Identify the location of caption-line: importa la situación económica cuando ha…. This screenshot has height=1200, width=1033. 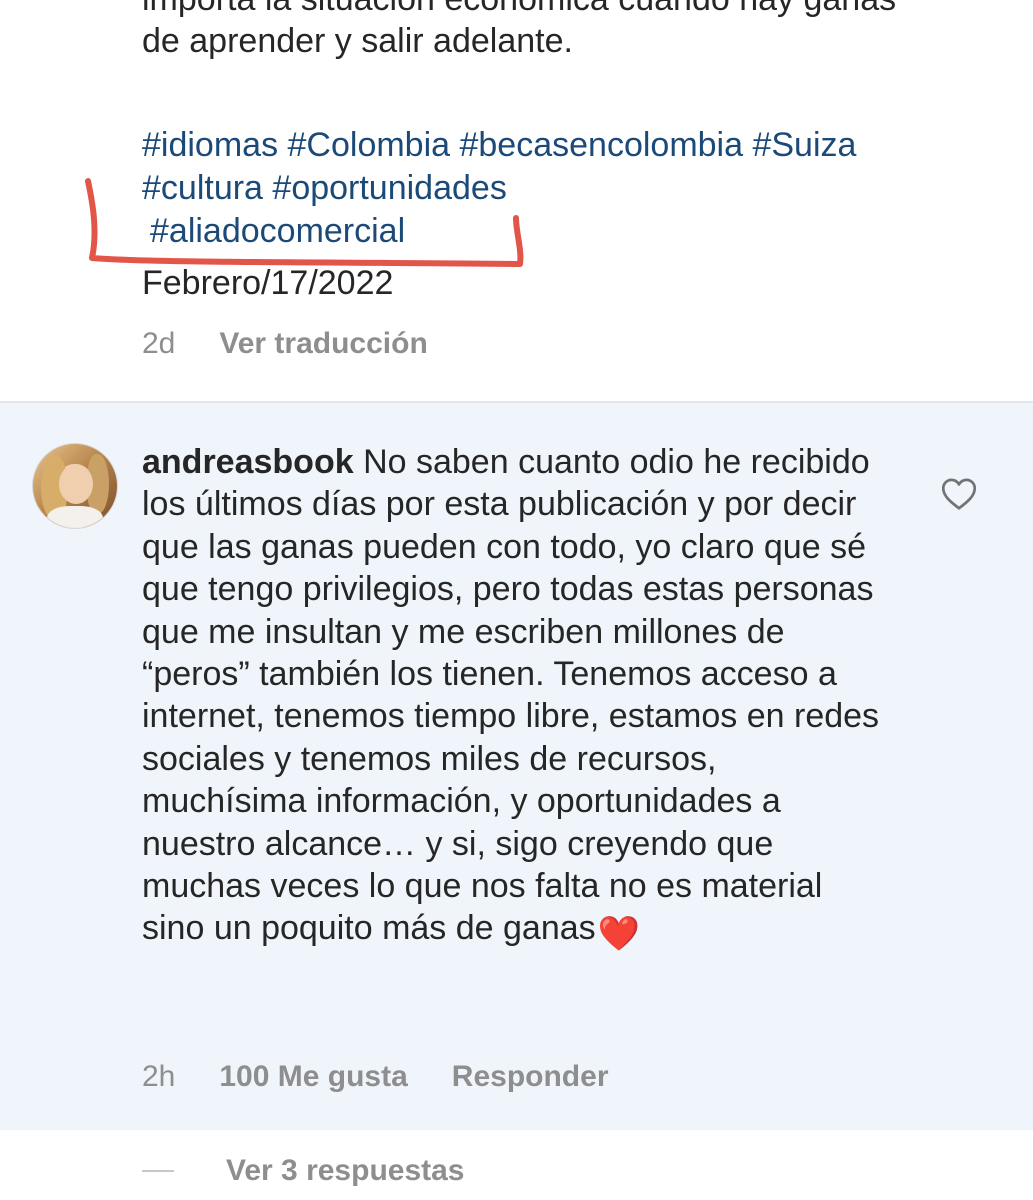
(519, 9).